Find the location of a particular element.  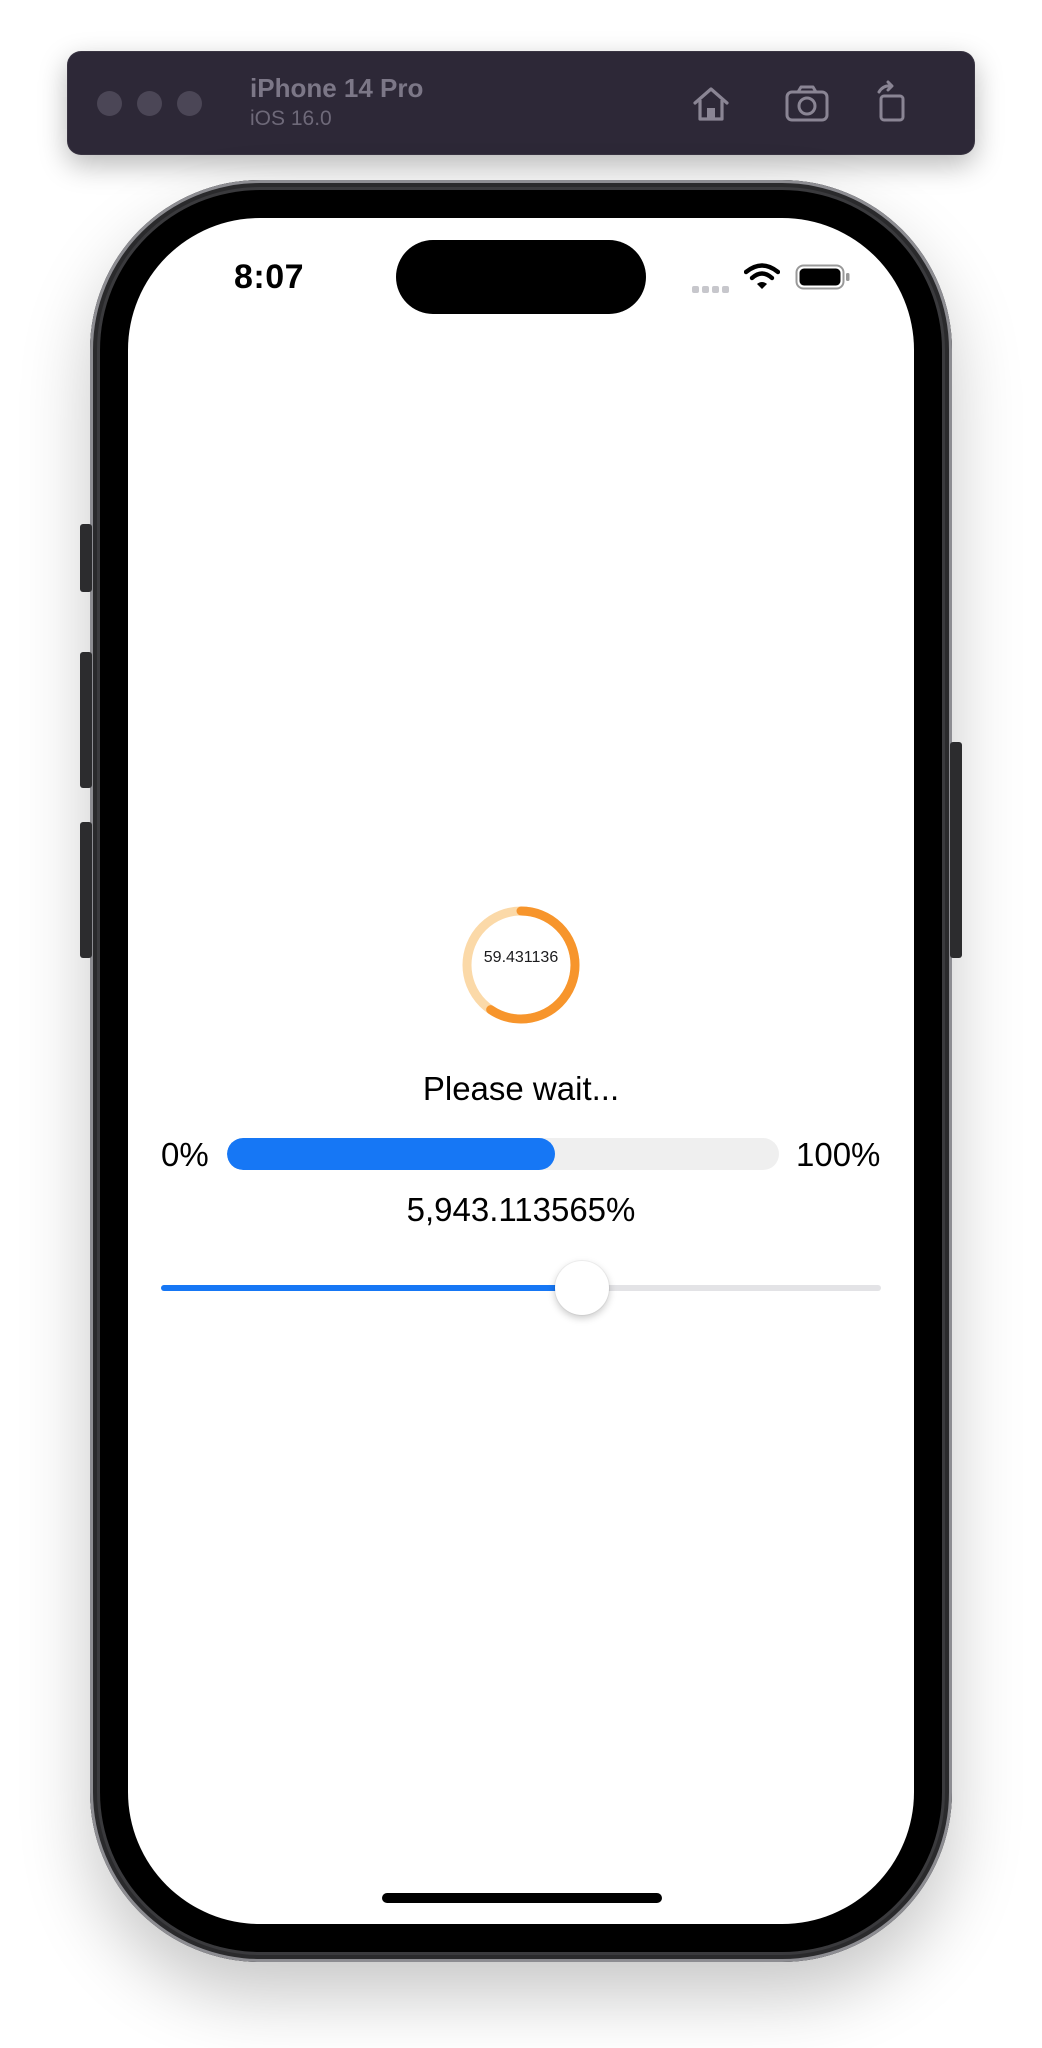

wifi-icon is located at coordinates (762, 276).